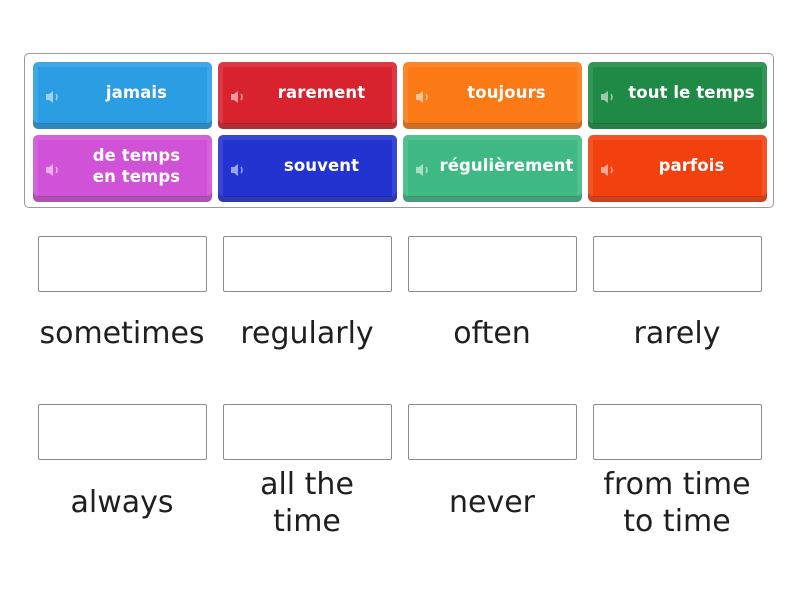 This screenshot has width=800, height=600. Describe the element at coordinates (691, 165) in the screenshot. I see `tile-label: parfois` at that location.